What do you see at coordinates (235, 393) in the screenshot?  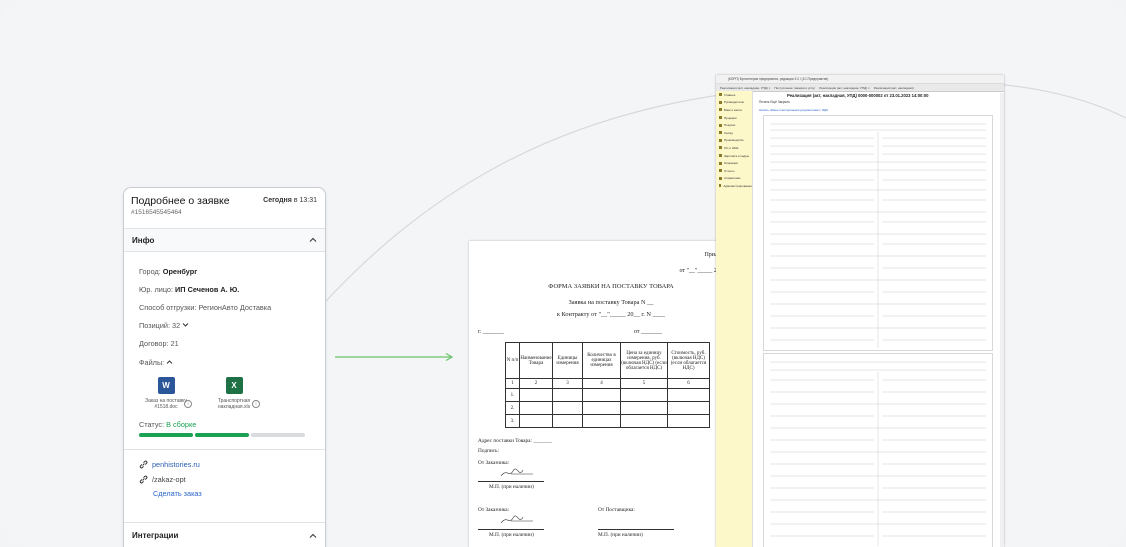 I see `file-excel: X Транспортная накладная.xls i` at bounding box center [235, 393].